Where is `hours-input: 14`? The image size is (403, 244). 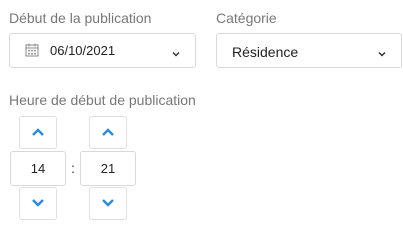 hours-input: 14 is located at coordinates (38, 168).